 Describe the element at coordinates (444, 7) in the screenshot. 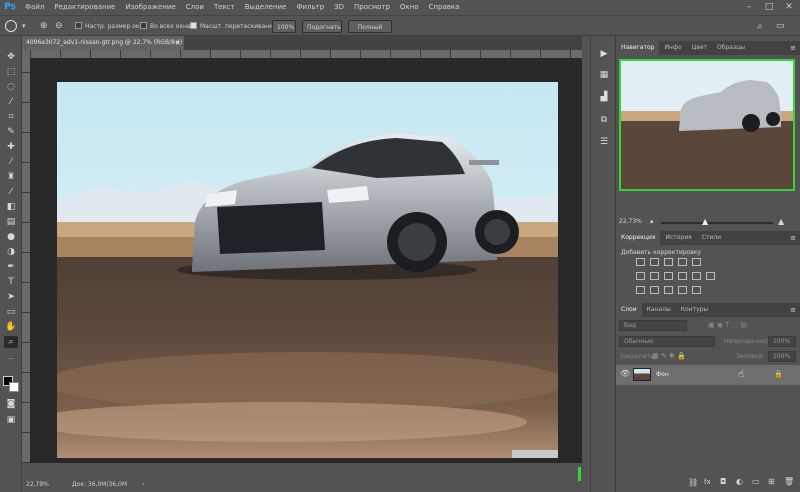

I see `menu-help: Справка` at that location.